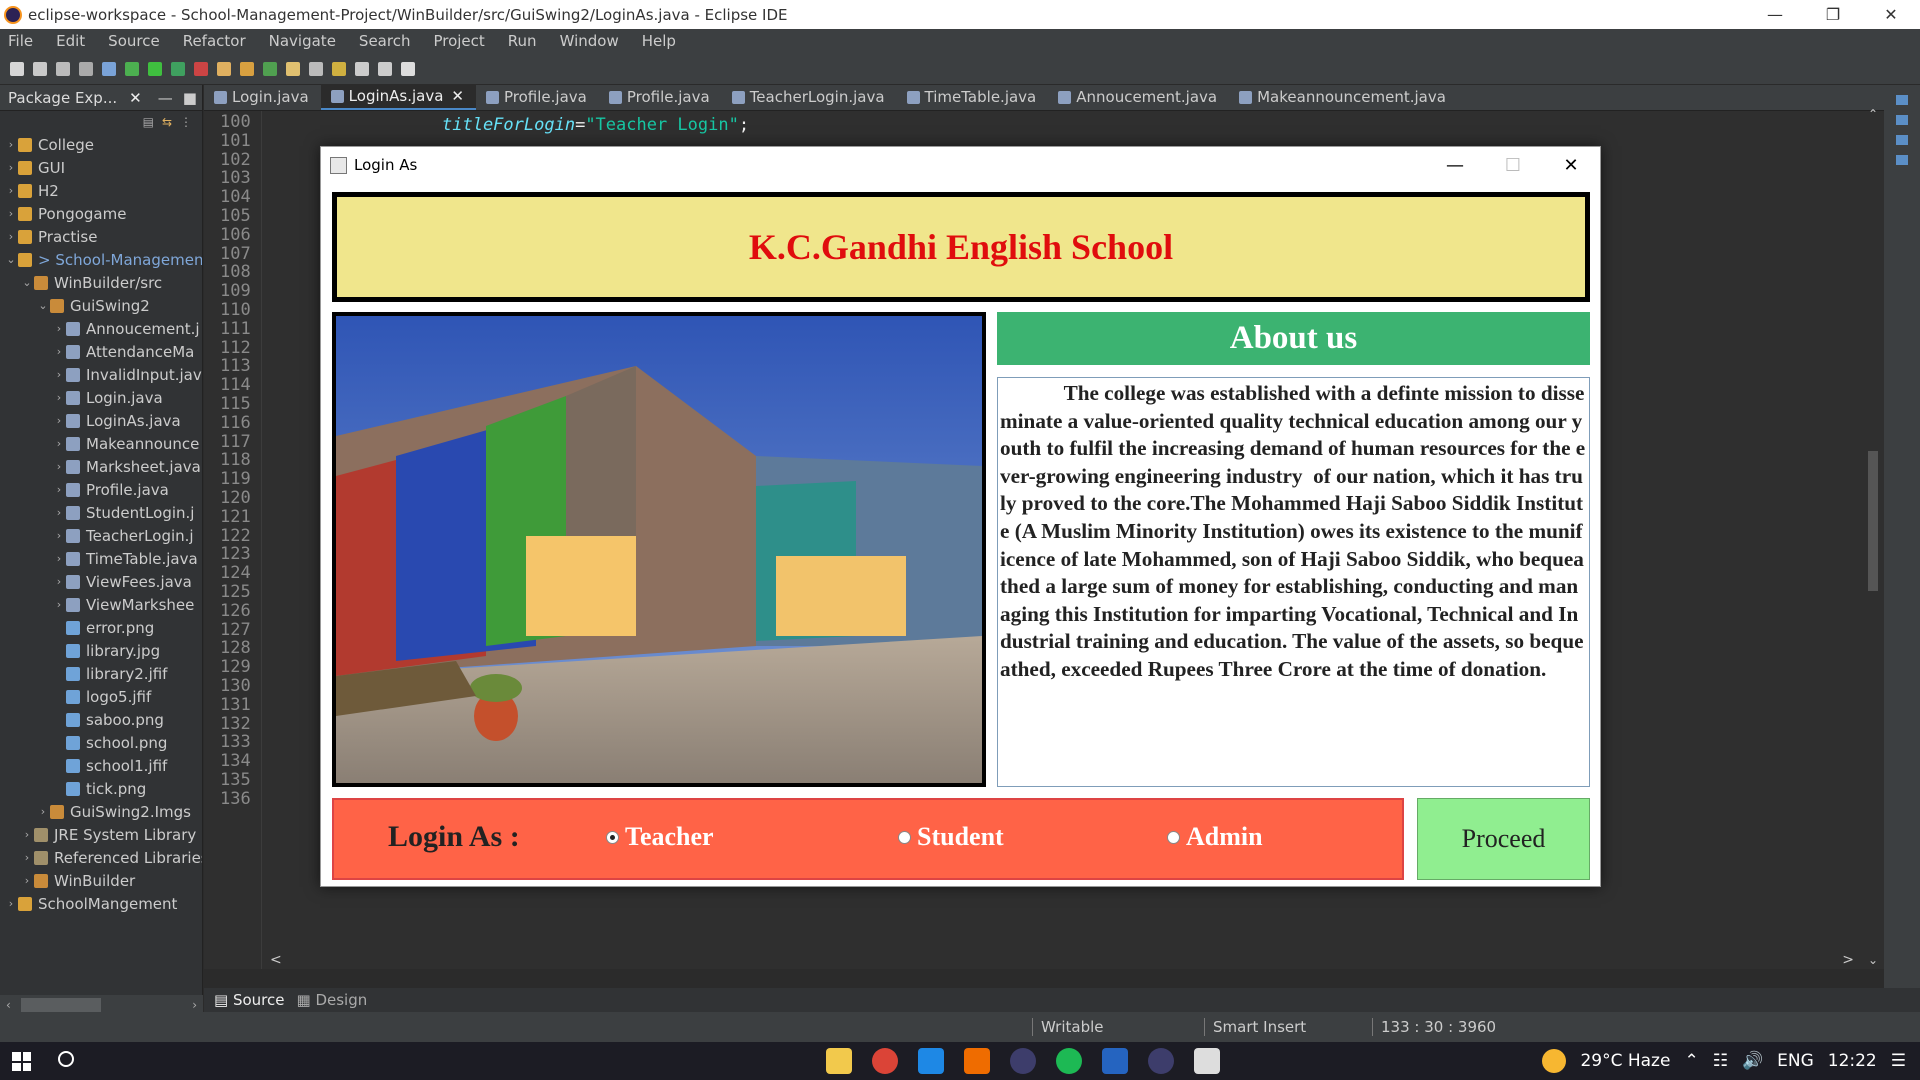 This screenshot has width=1920, height=1080. What do you see at coordinates (1891, 14) in the screenshot?
I see `close-button: ✕` at bounding box center [1891, 14].